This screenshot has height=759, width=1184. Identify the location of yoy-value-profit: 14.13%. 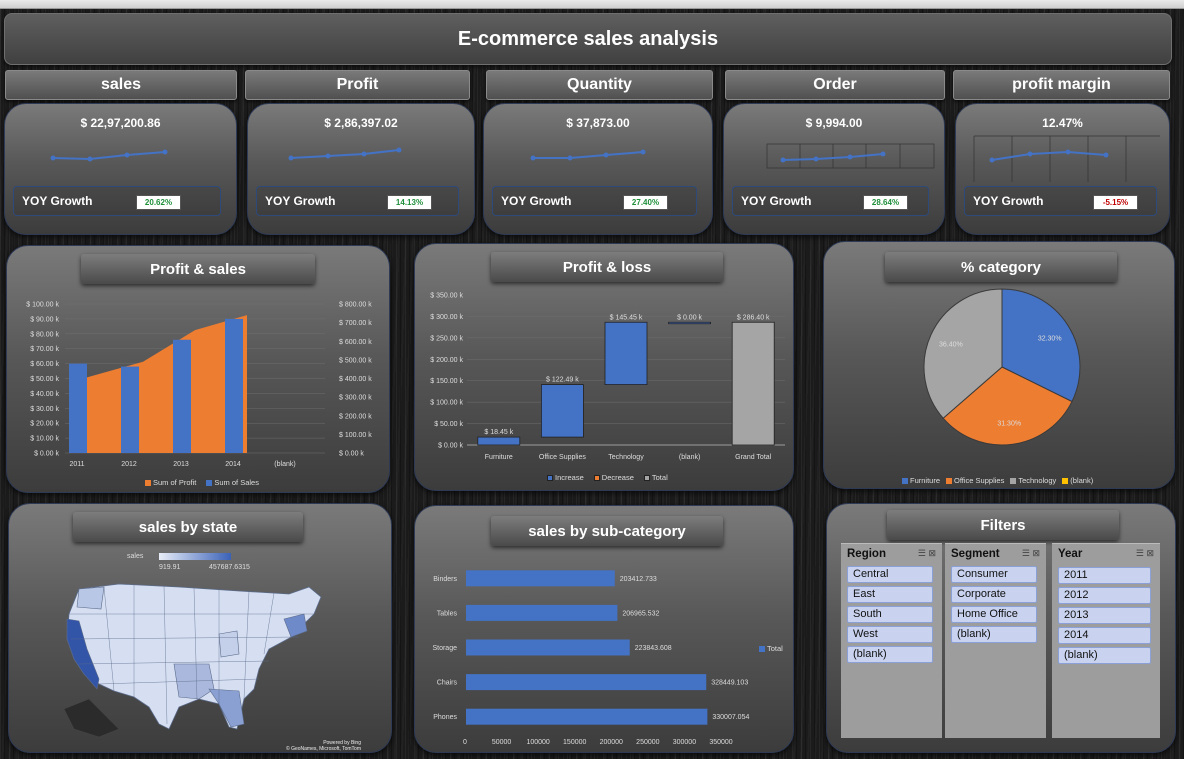
(409, 202).